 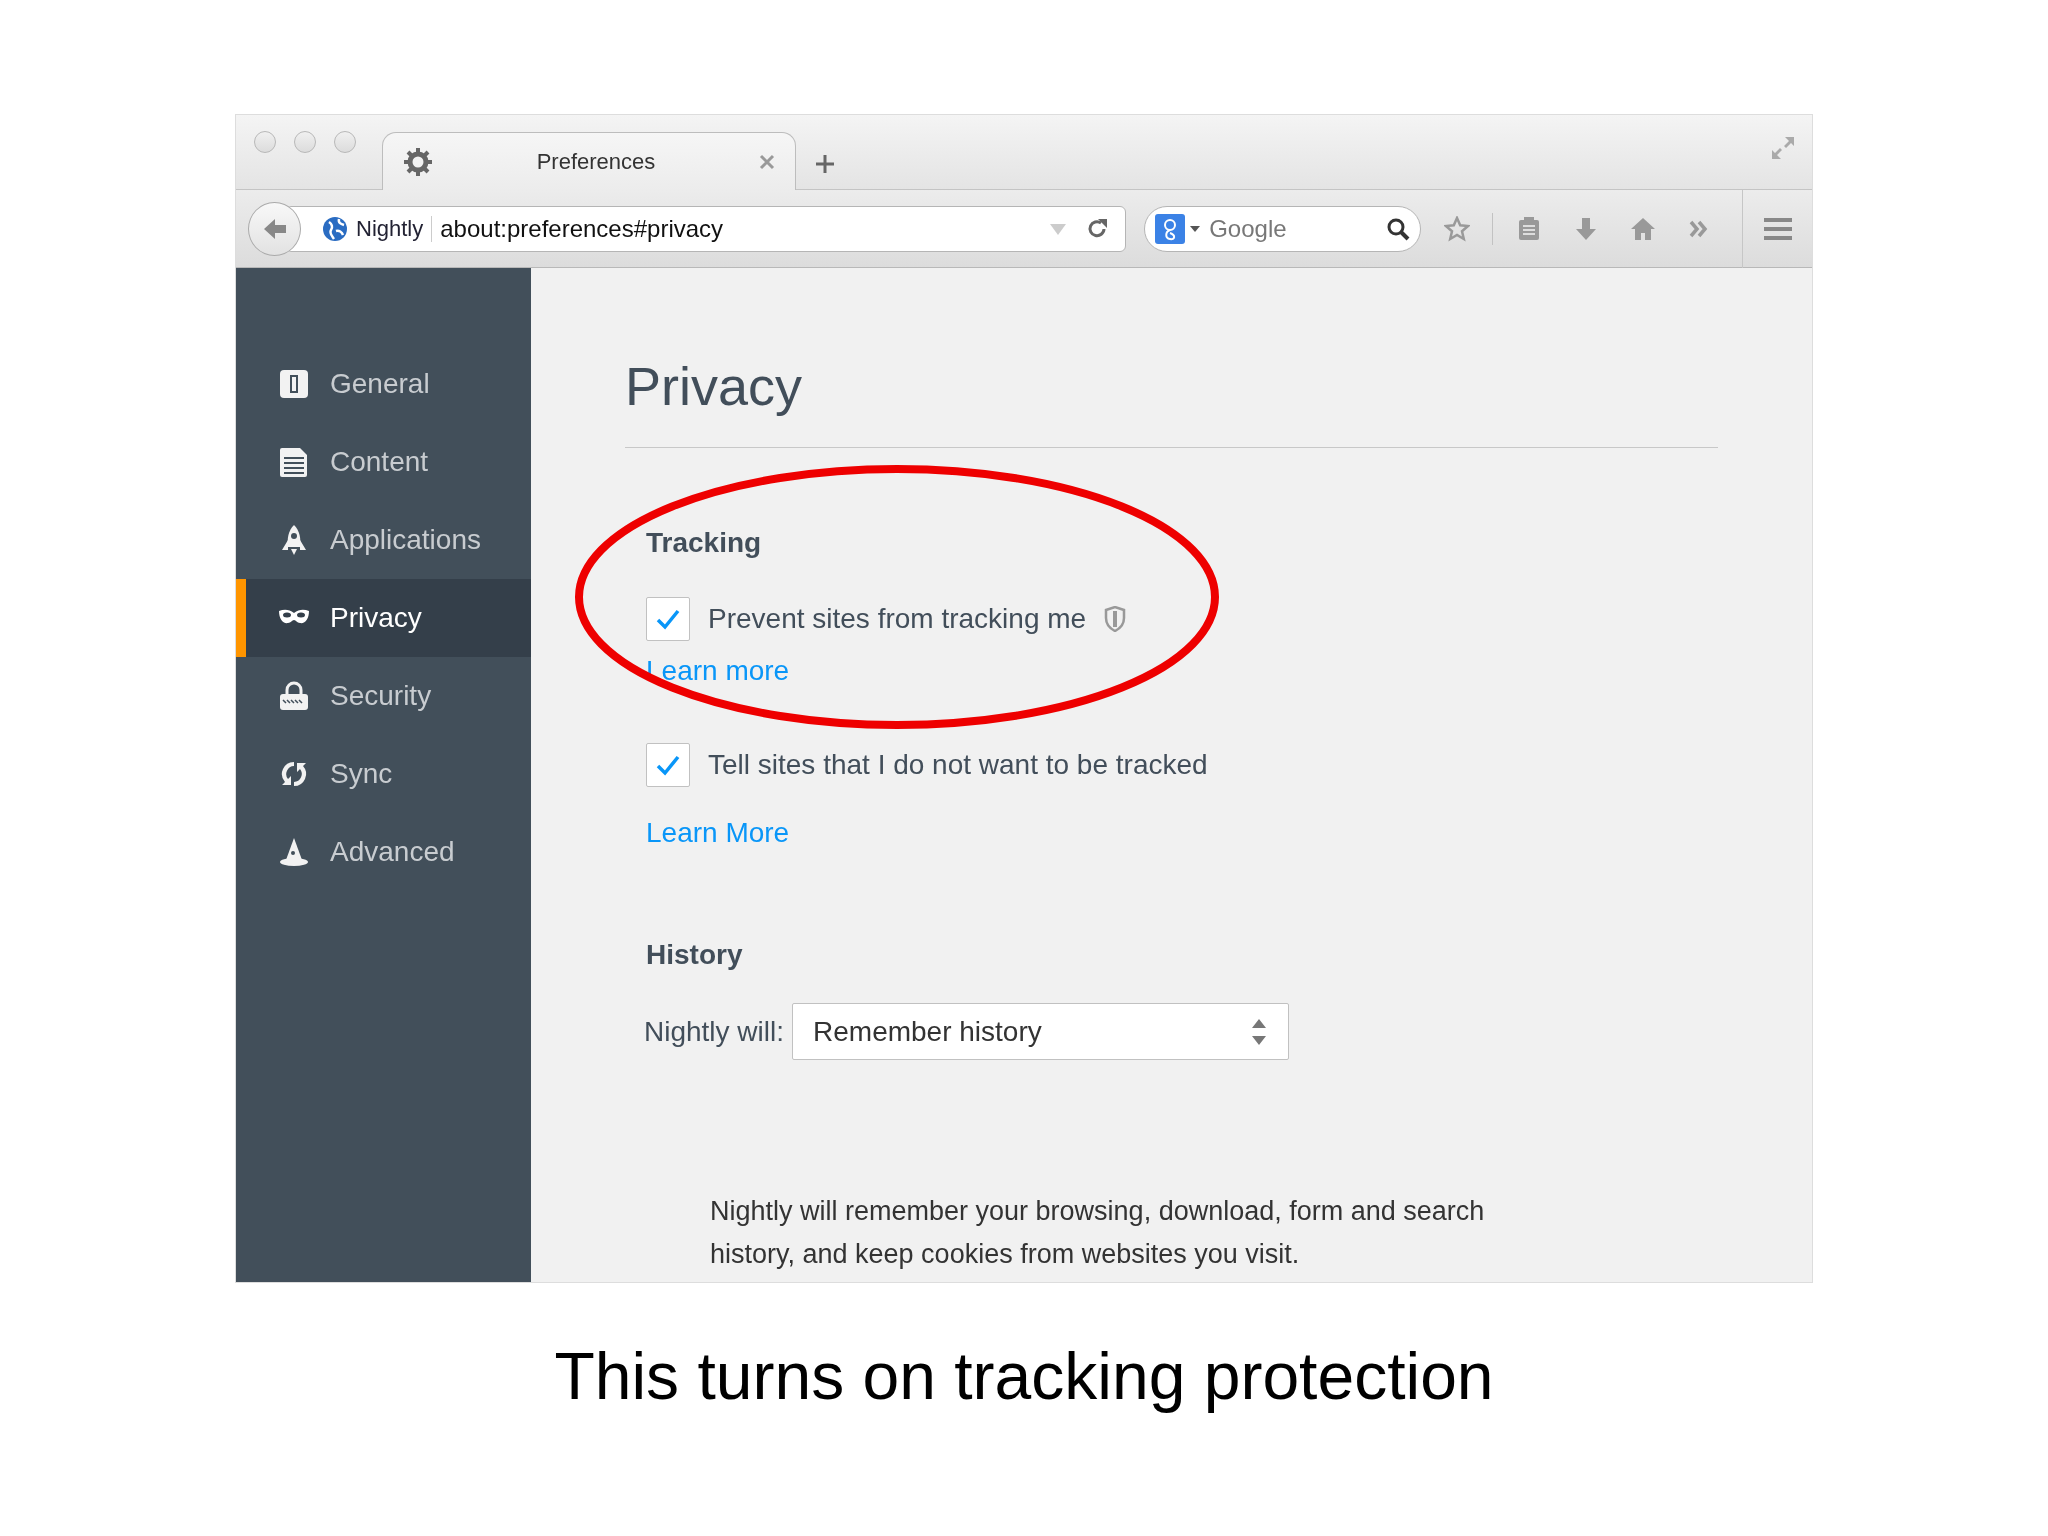 I want to click on search-icon, so click(x=1398, y=228).